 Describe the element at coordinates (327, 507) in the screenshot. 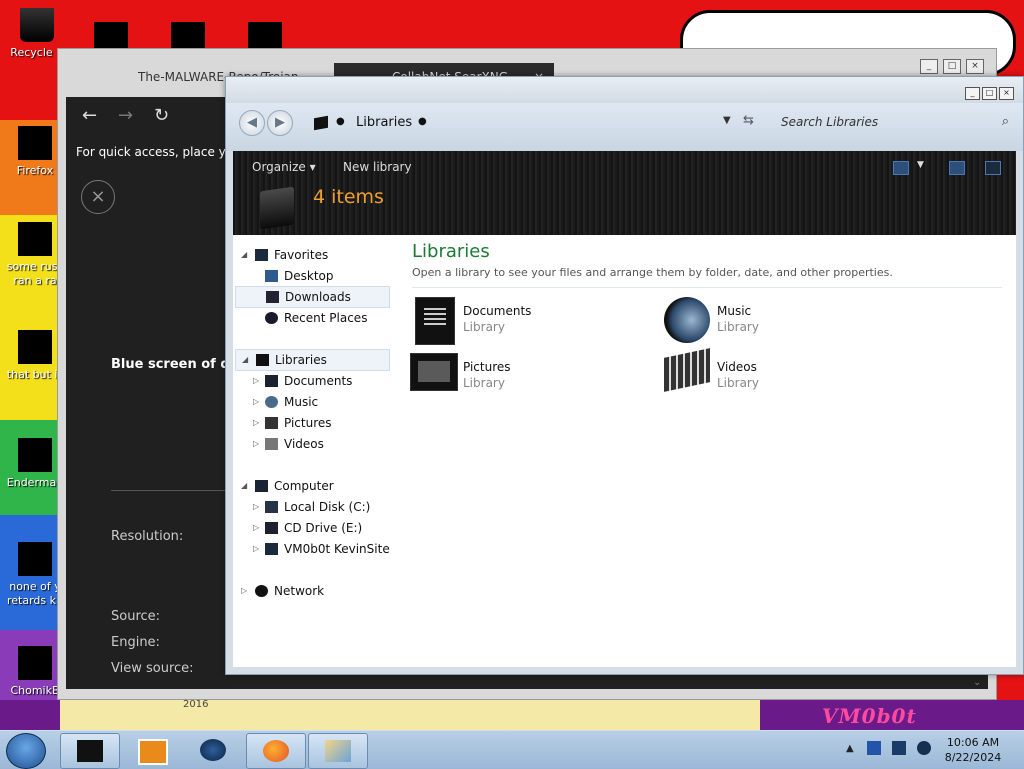

I see `nav-label: Local Disk (C:)` at that location.